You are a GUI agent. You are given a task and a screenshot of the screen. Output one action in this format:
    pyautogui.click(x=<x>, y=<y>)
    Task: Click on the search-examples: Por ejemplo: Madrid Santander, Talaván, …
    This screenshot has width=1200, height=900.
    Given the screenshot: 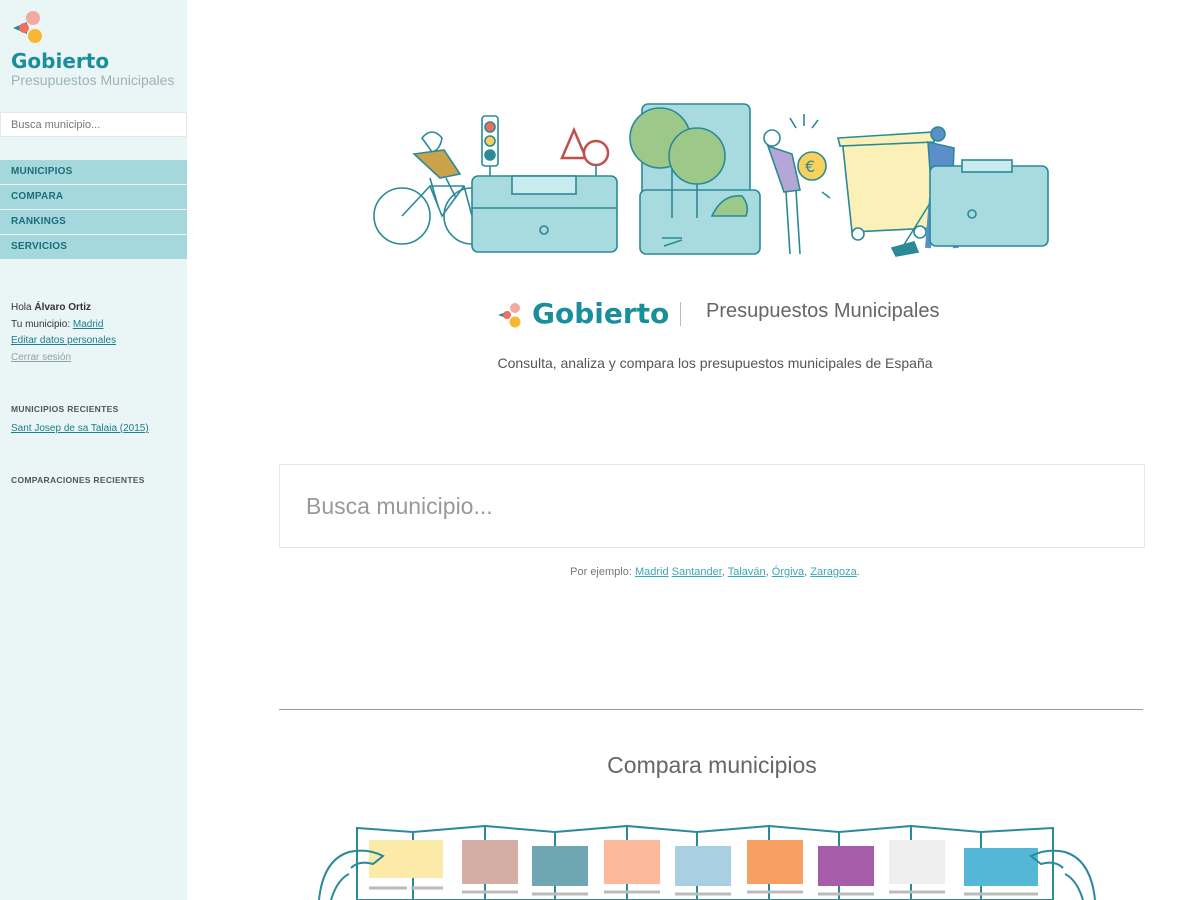 What is the action you would take?
    pyautogui.click(x=715, y=572)
    